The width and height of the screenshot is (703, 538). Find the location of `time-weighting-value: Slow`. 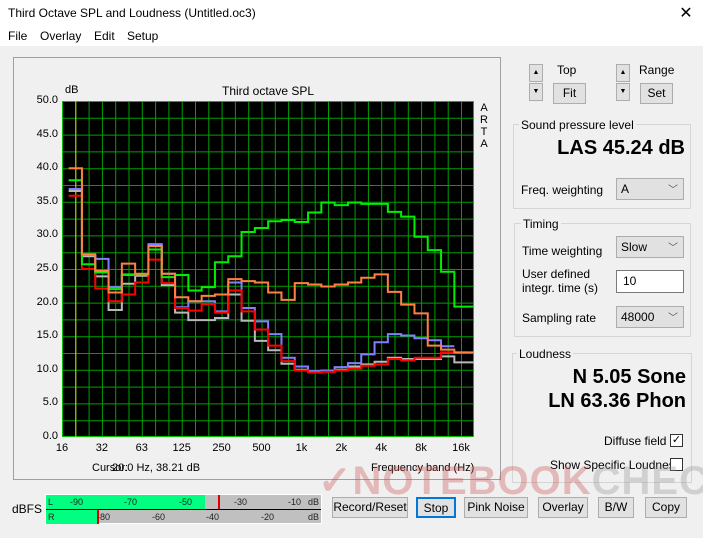

time-weighting-value: Slow is located at coordinates (634, 247).